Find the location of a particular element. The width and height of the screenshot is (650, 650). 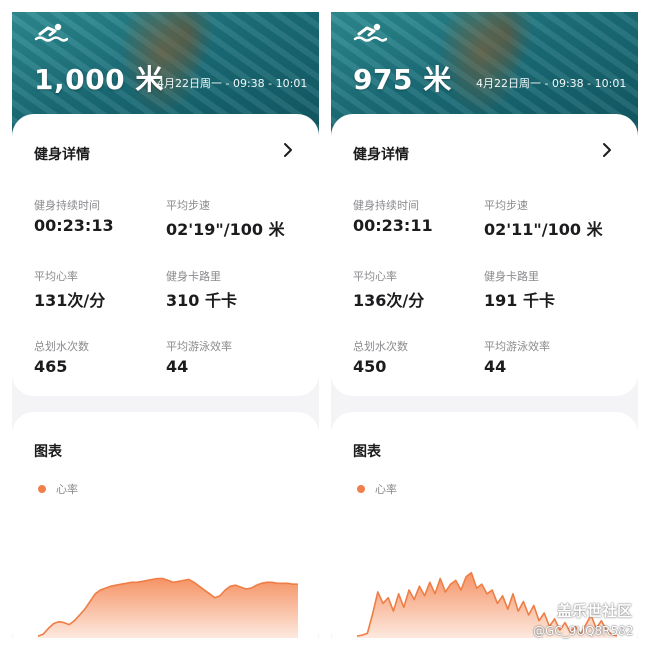

metric-value-strokes: 465 is located at coordinates (51, 366).